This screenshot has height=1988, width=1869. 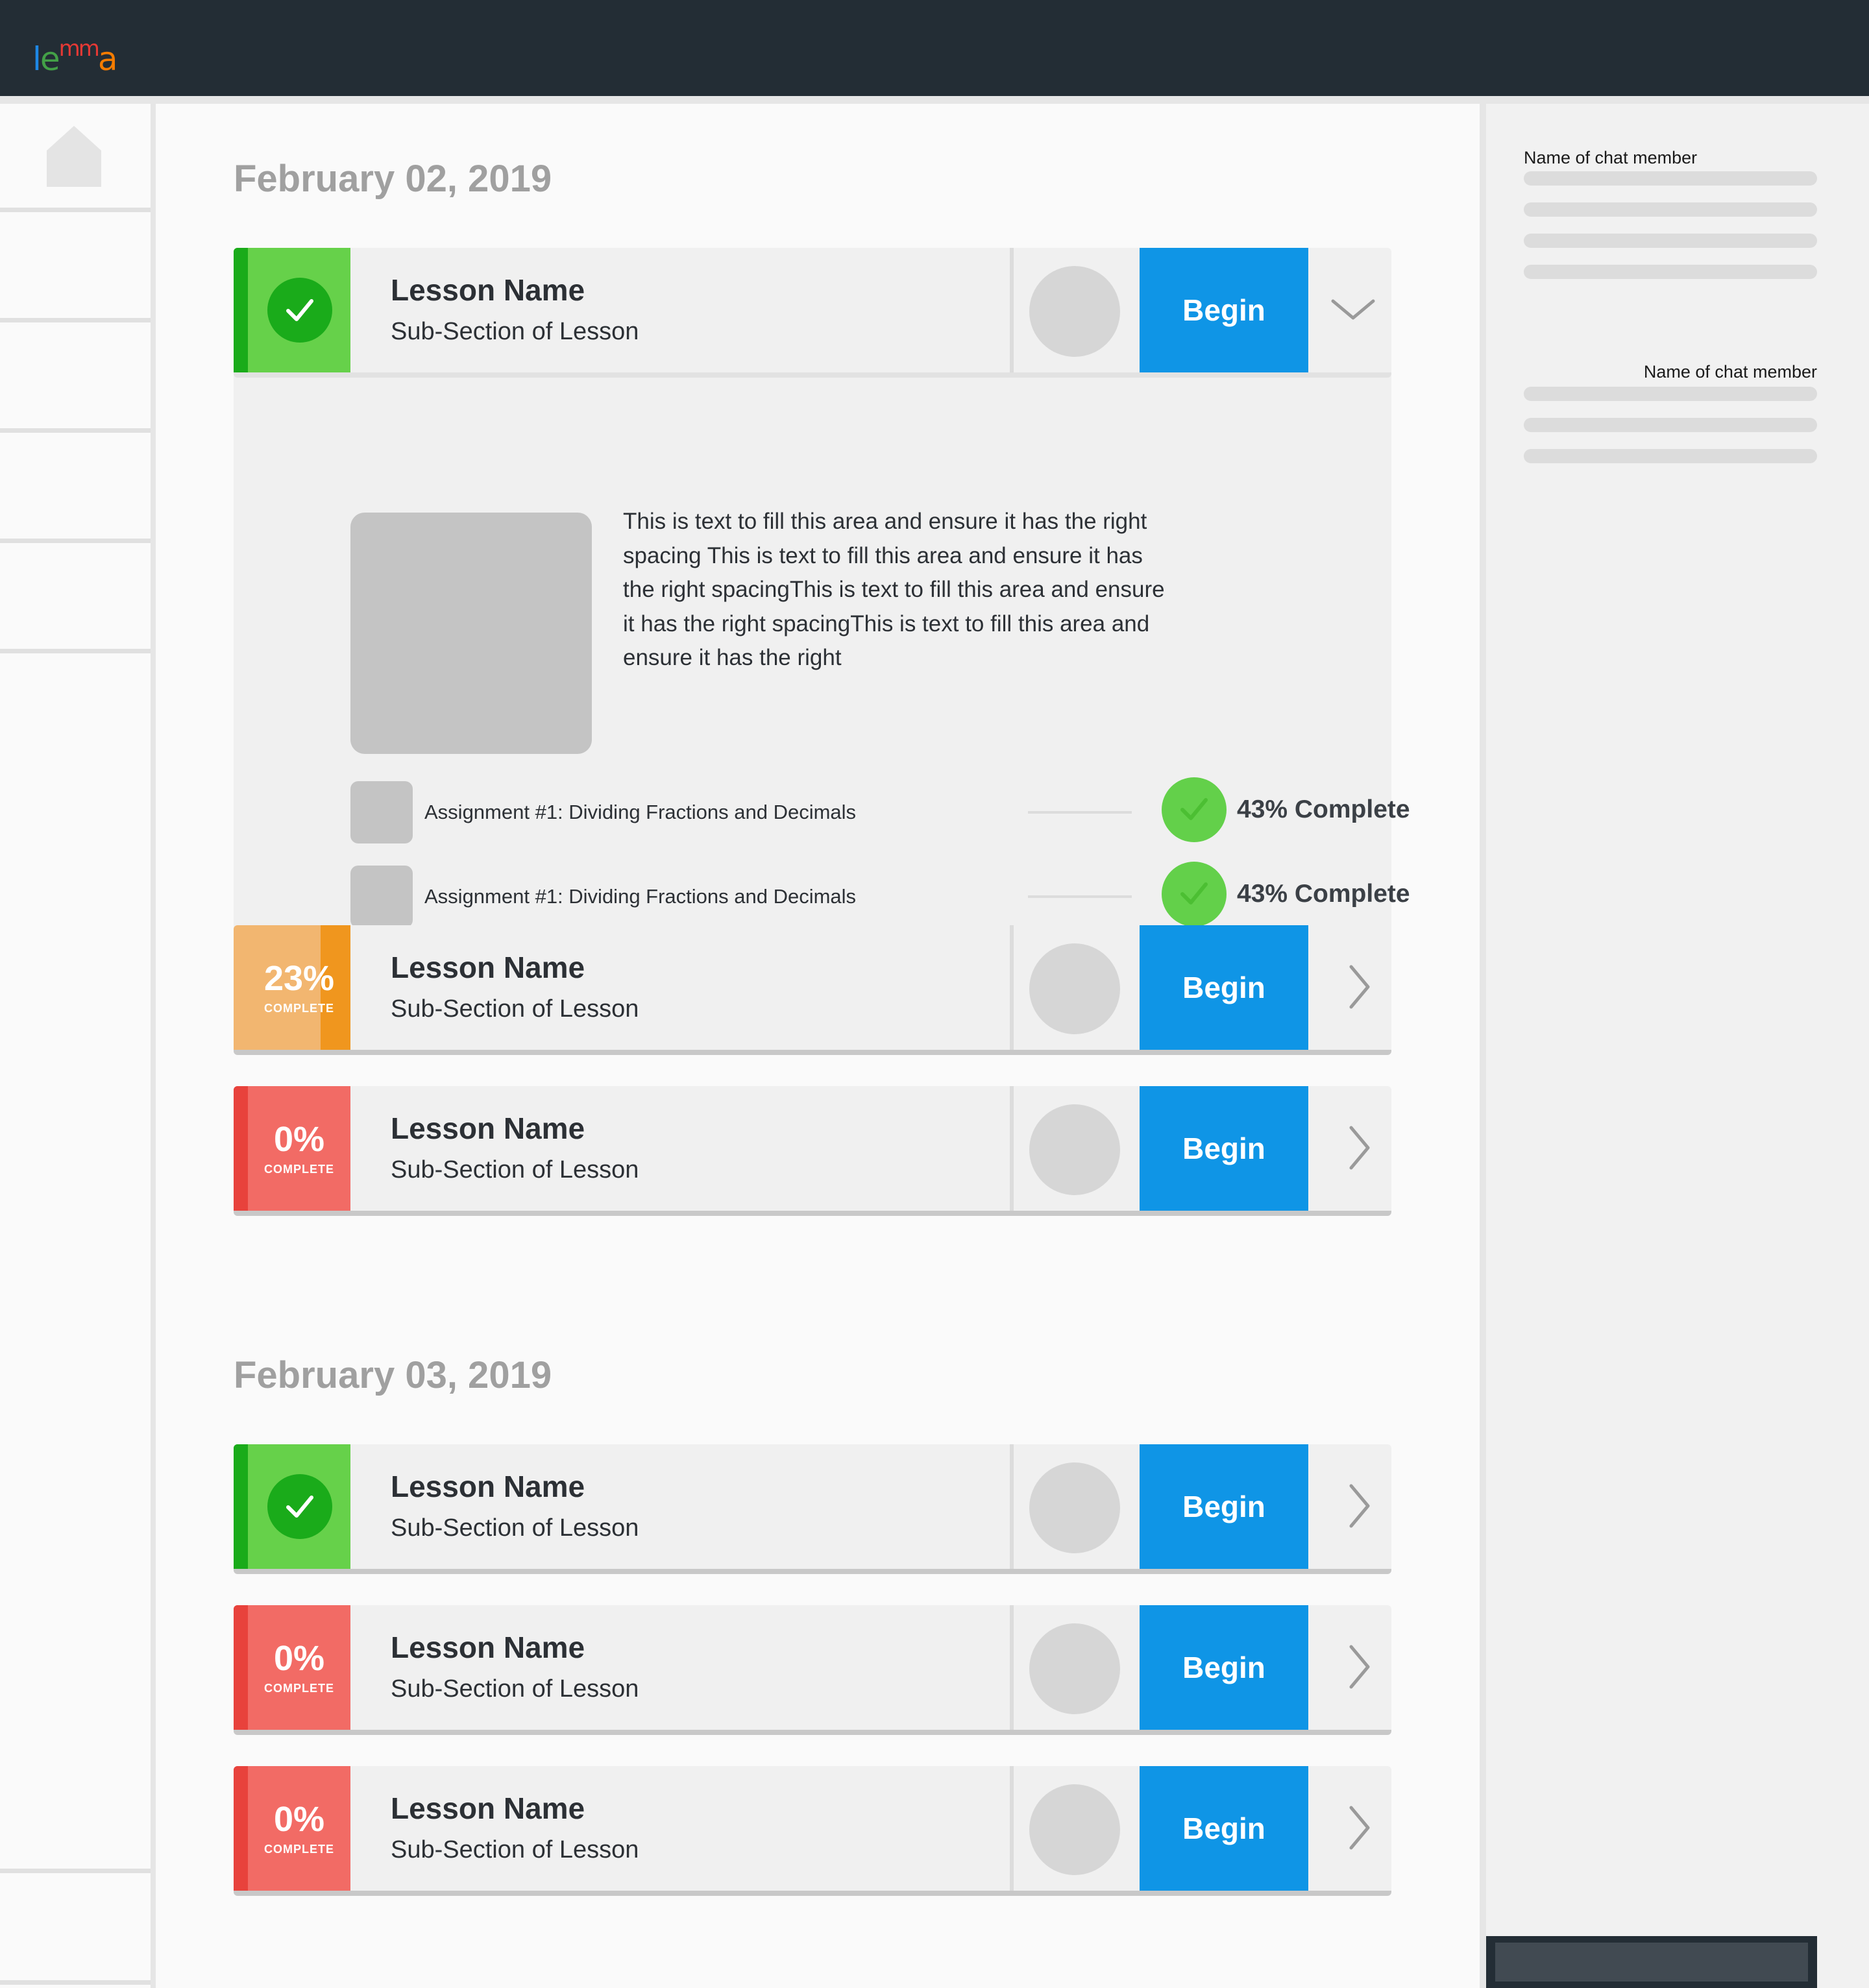 I want to click on percent-complete: 23%, so click(x=299, y=978).